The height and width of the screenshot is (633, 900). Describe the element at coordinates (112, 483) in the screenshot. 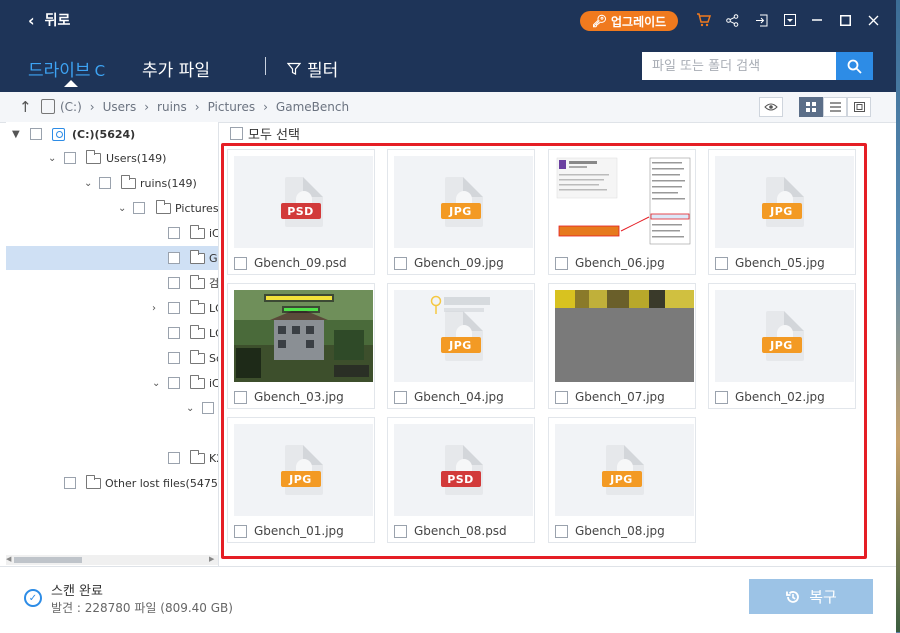

I see `tree-item-other-lost-files: Other lost files(5475)` at that location.